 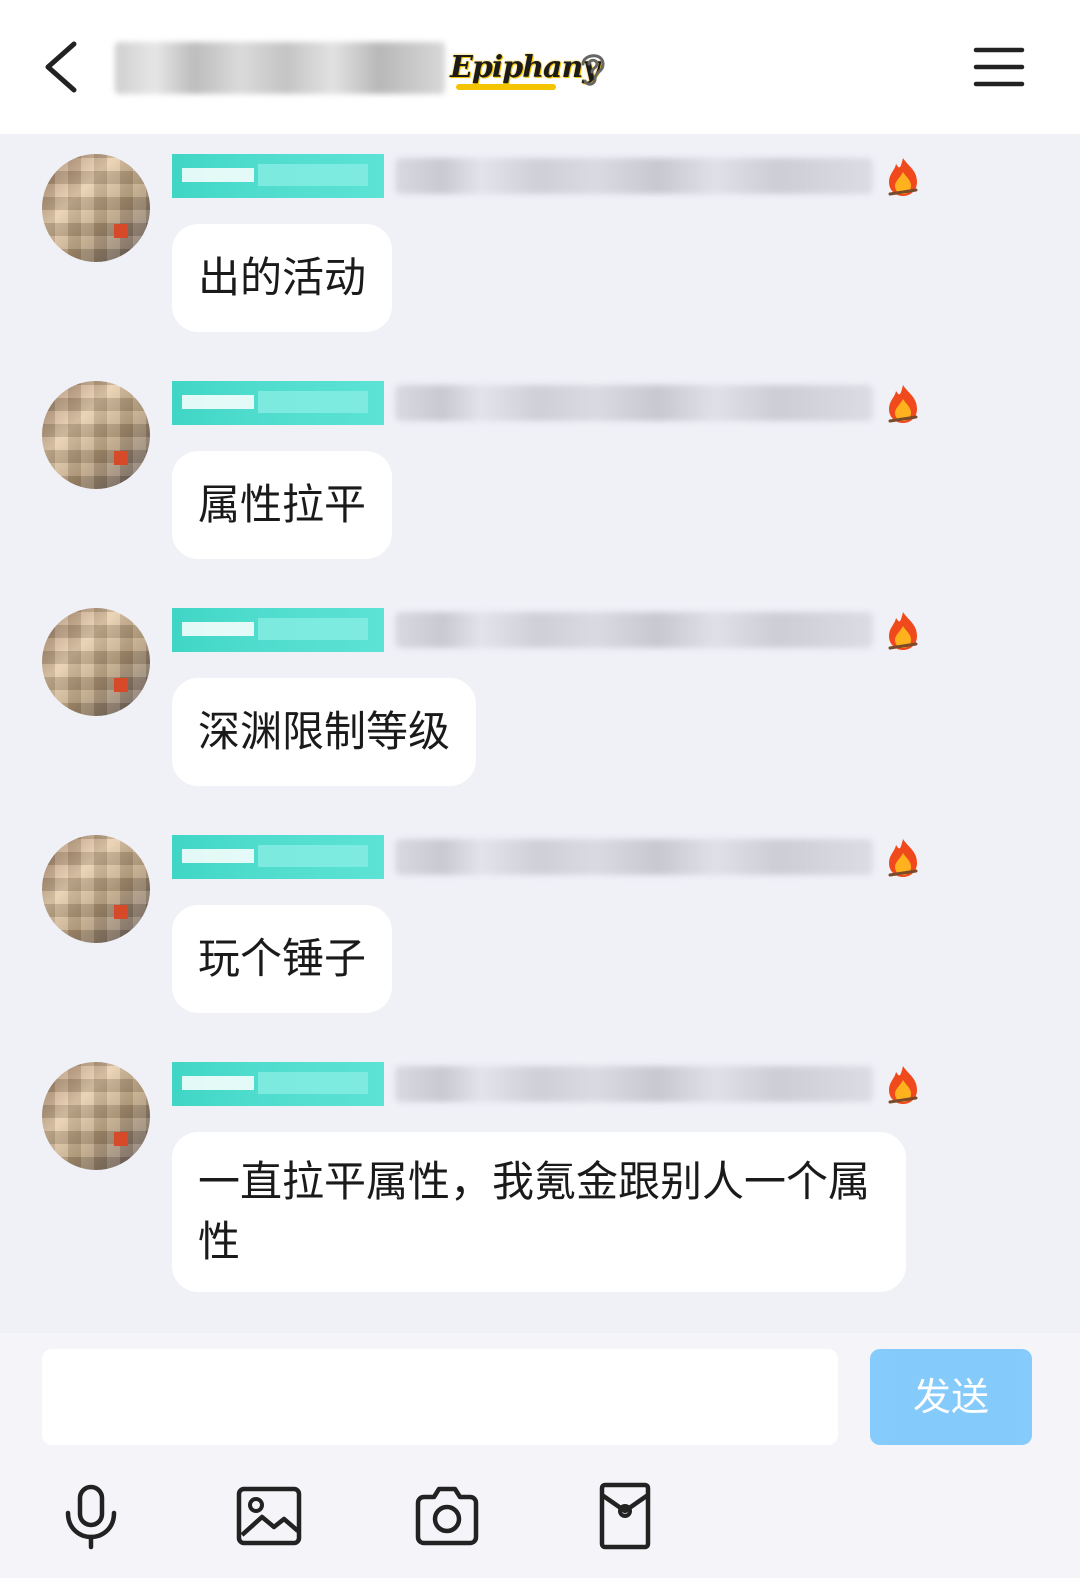 What do you see at coordinates (282, 959) in the screenshot?
I see `message-bubble: 玩个锤子` at bounding box center [282, 959].